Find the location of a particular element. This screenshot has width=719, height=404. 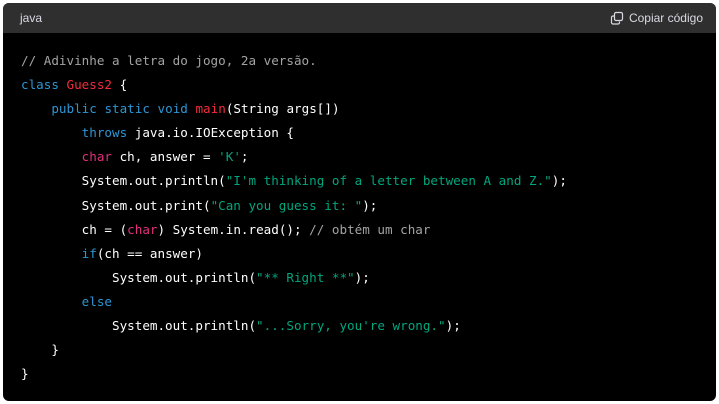

code-token-string: "Can you guess it: " is located at coordinates (286, 205).